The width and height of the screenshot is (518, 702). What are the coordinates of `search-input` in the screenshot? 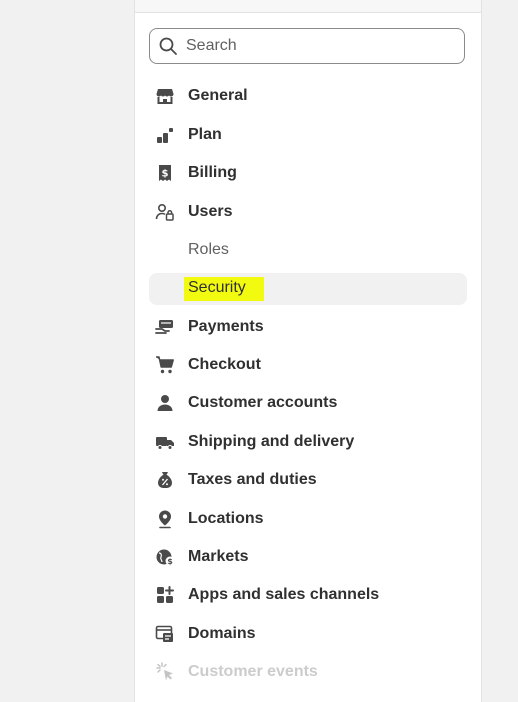 It's located at (316, 46).